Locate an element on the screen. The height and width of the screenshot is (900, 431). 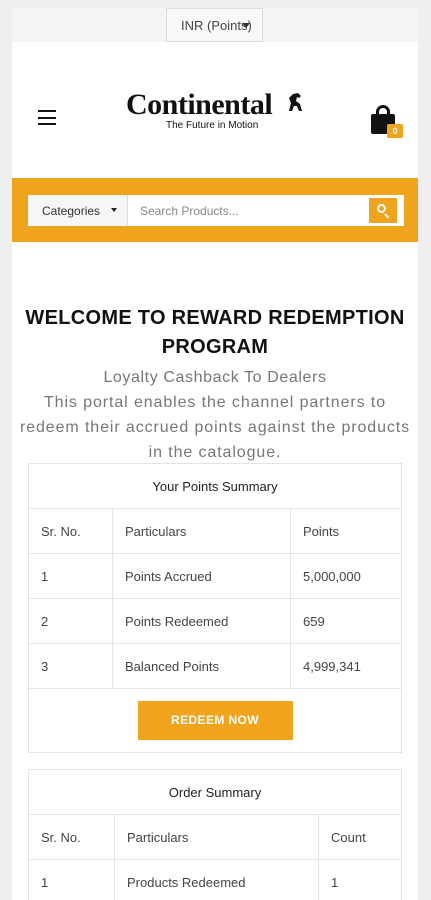
table-row: 2 Points Redeemed 659 is located at coordinates (215, 621).